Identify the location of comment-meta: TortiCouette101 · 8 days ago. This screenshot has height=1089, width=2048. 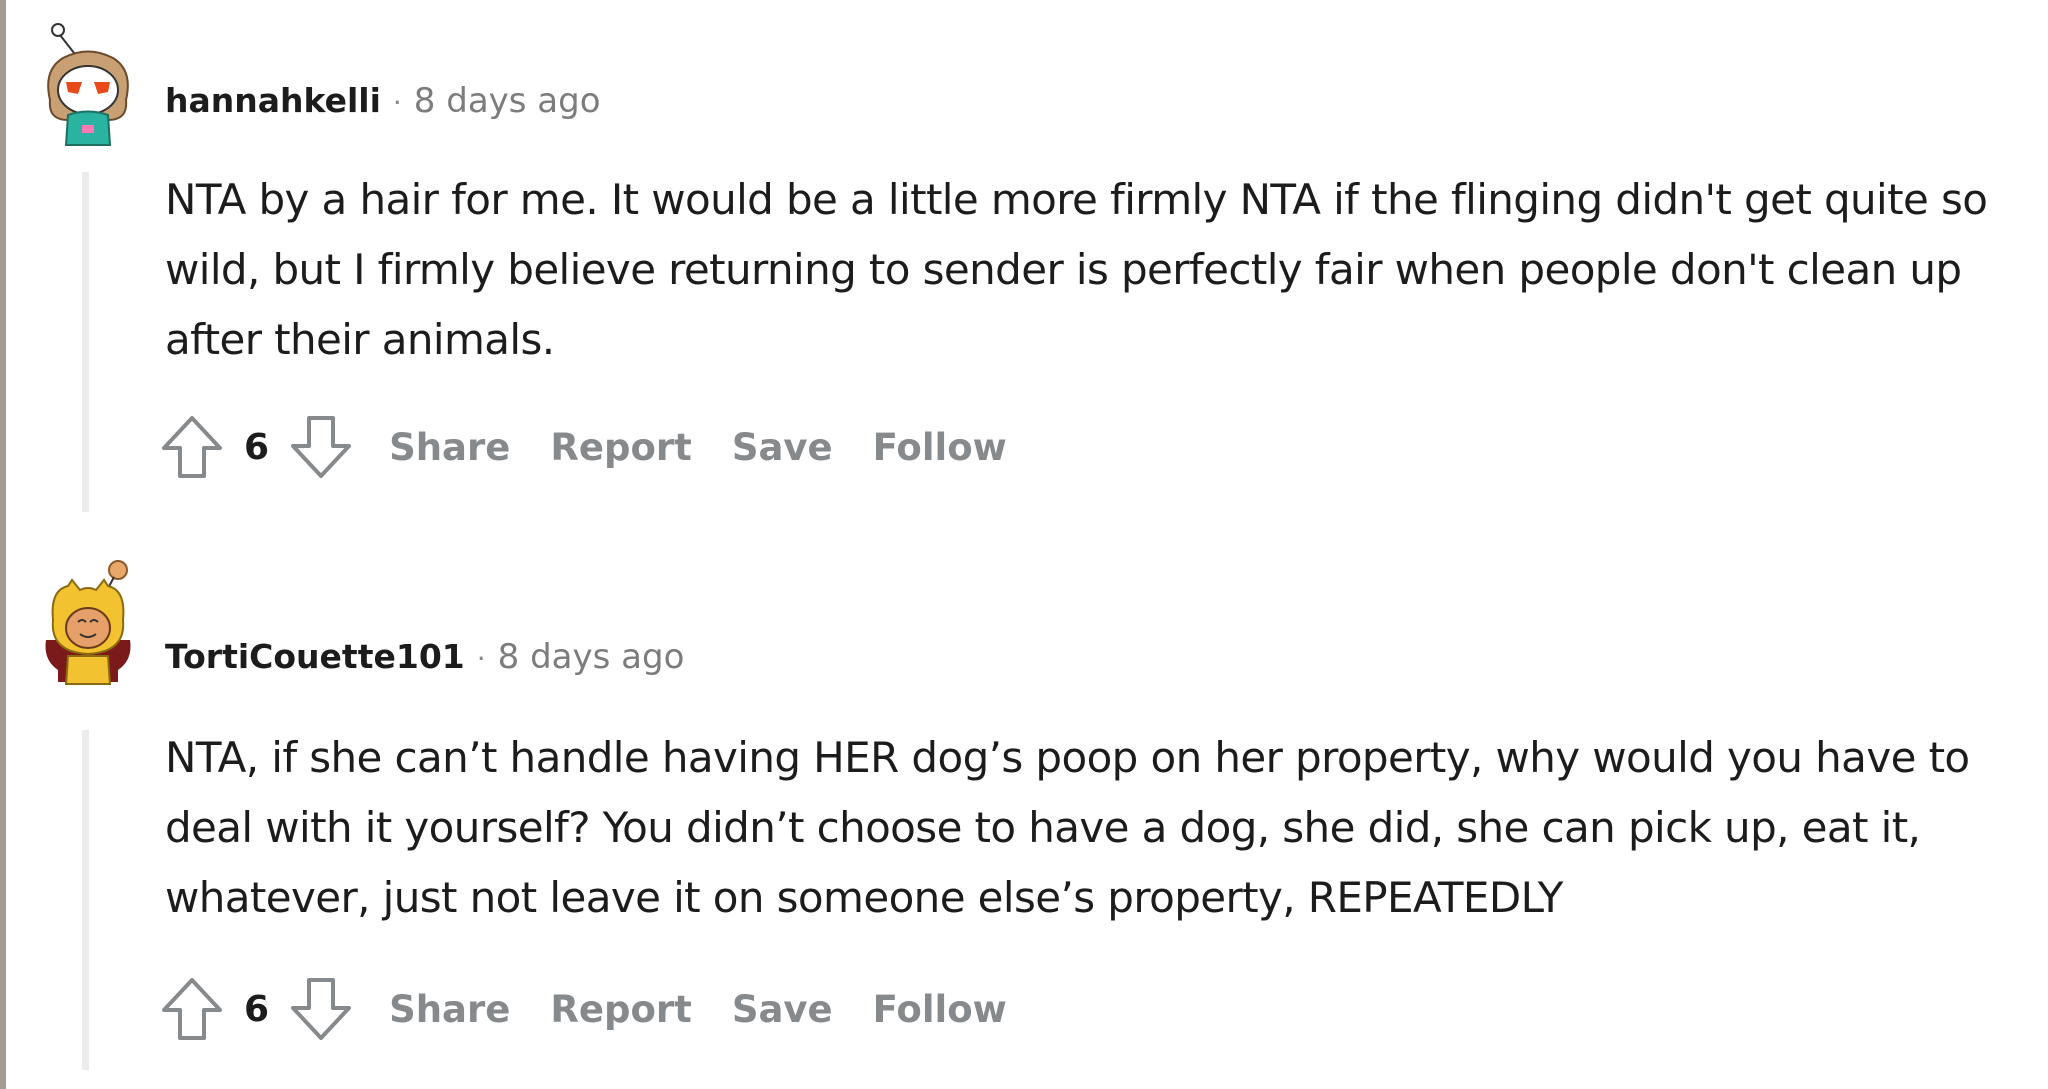
(424, 658).